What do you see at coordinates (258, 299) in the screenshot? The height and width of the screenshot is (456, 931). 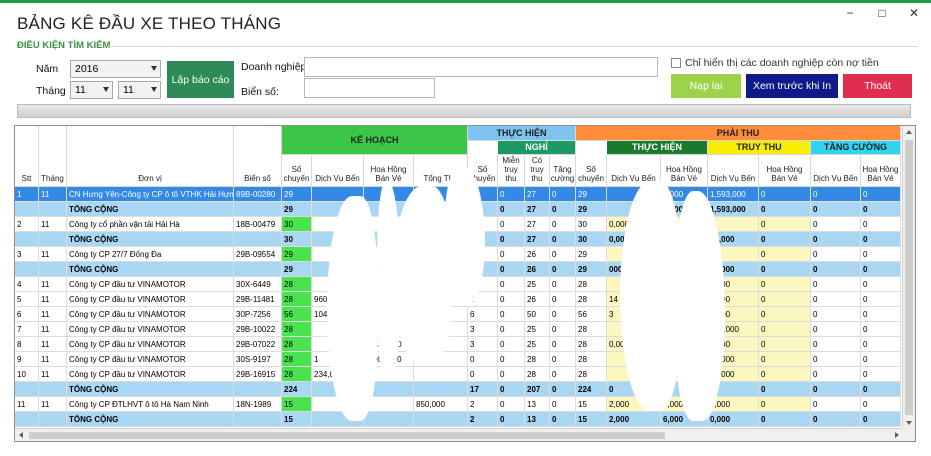 I see `table-cell: 29B-11481` at bounding box center [258, 299].